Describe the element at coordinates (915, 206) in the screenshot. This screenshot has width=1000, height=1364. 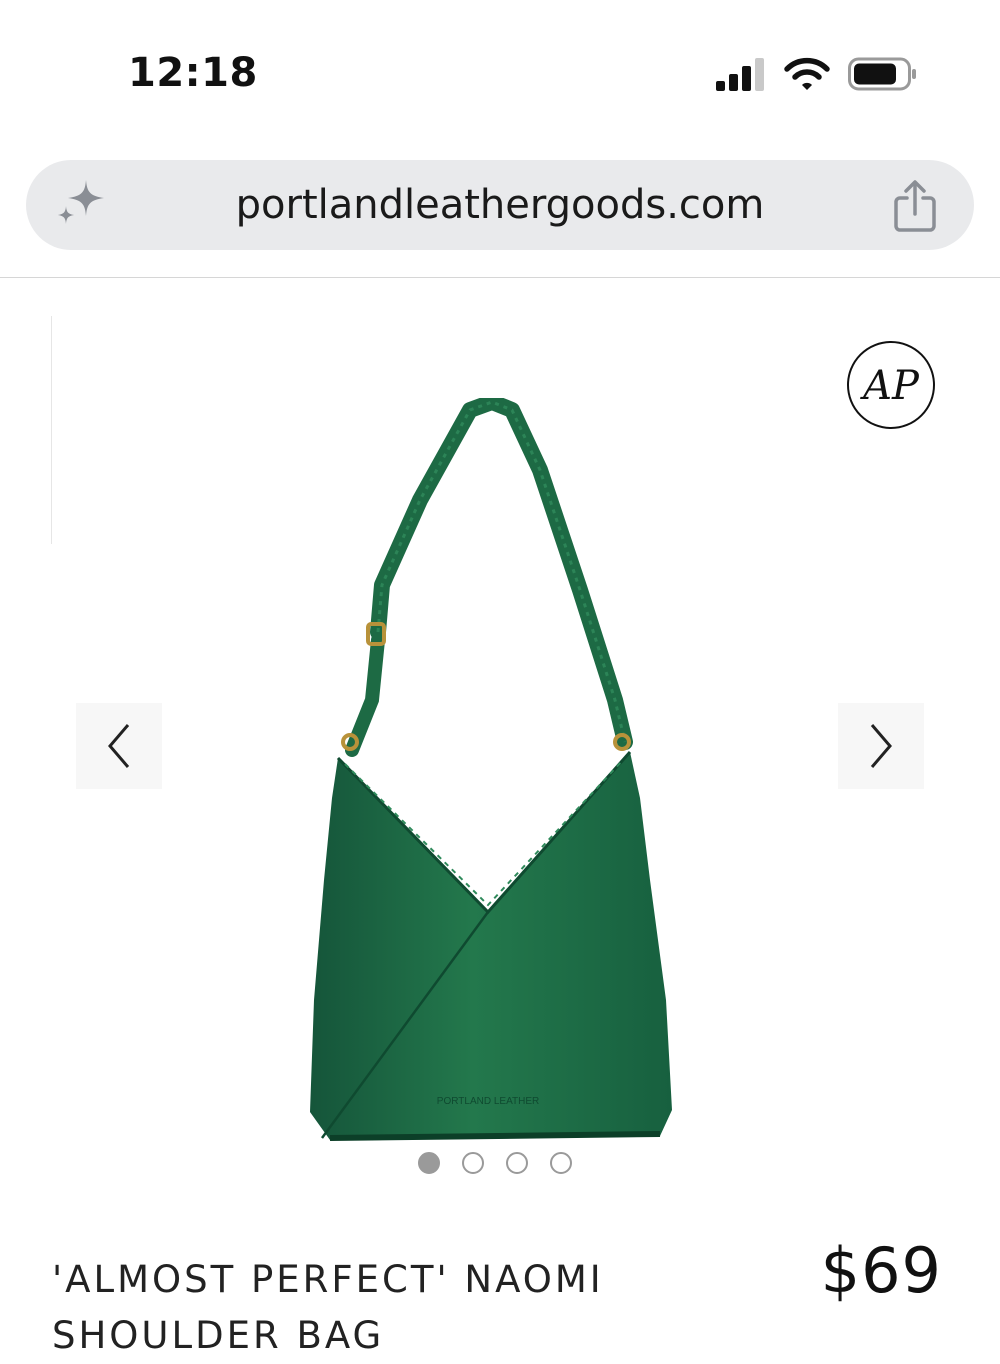
I see `share-icon` at that location.